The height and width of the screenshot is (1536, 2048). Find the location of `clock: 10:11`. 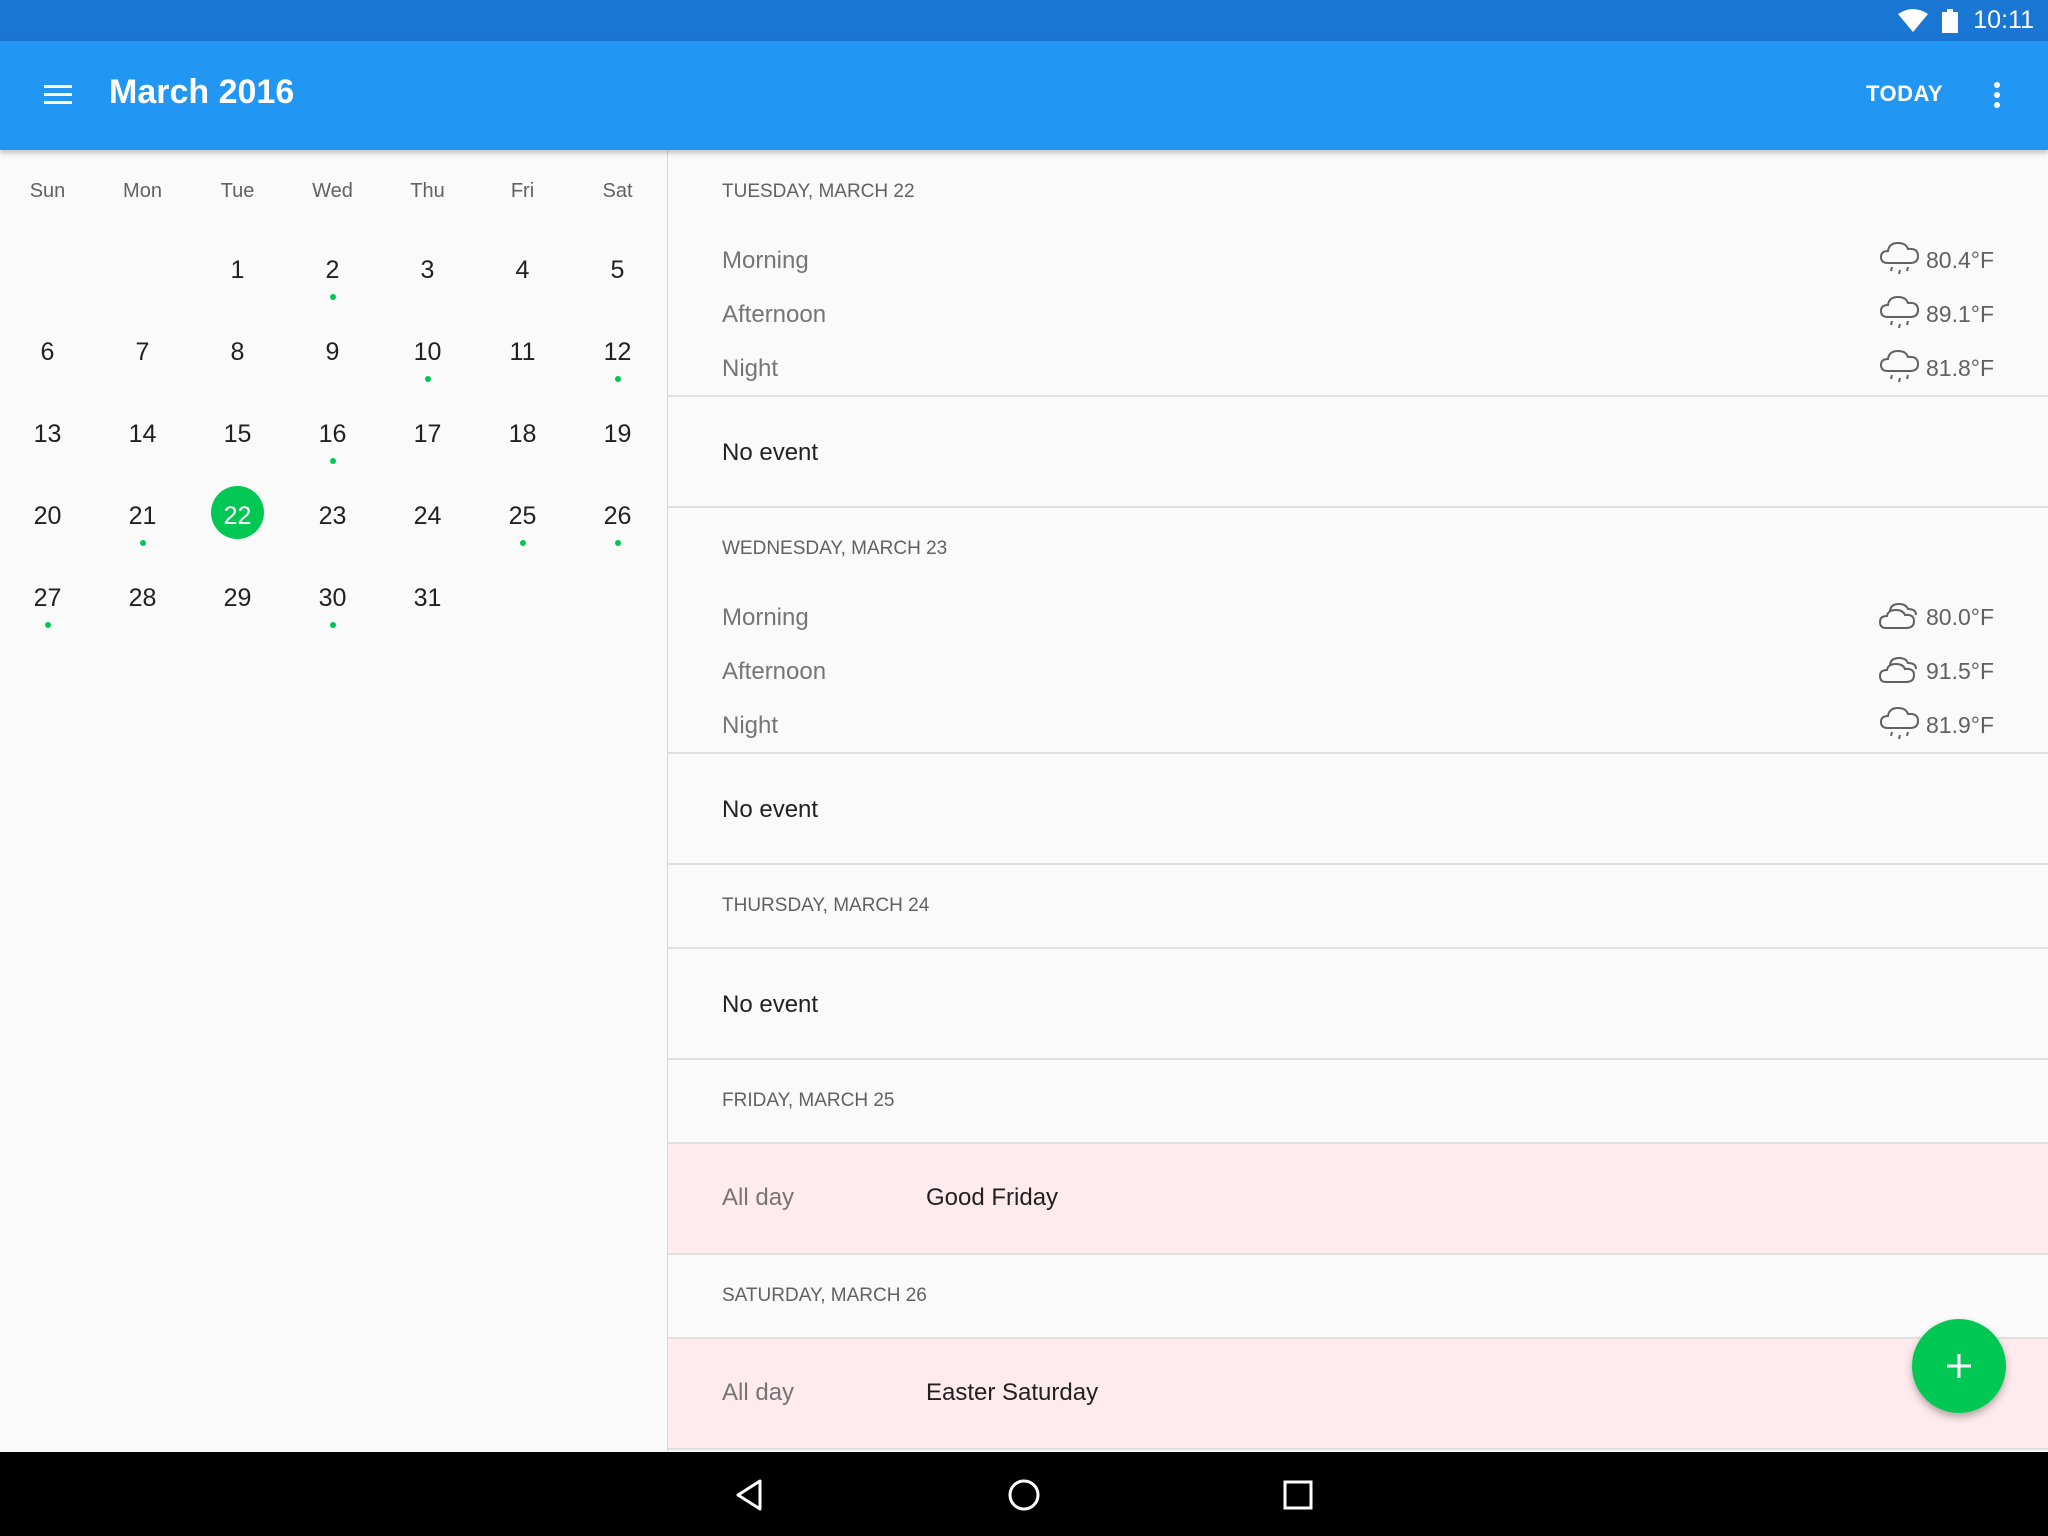

clock: 10:11 is located at coordinates (2003, 20).